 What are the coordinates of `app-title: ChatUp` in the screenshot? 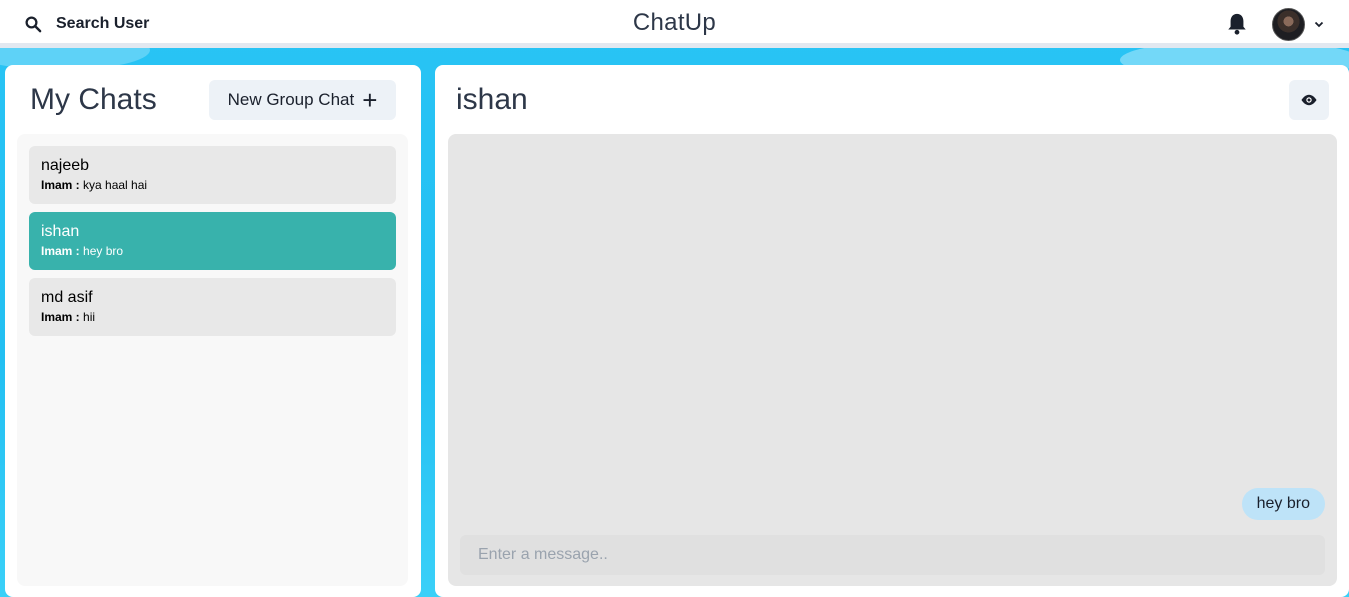 It's located at (674, 22).